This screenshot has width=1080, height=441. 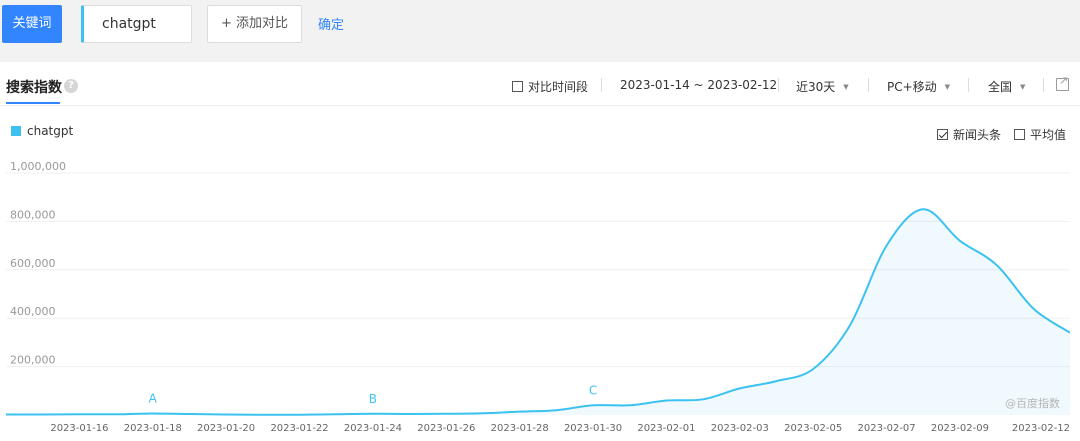 What do you see at coordinates (813, 428) in the screenshot?
I see `x-tick-label: 2023-02-05` at bounding box center [813, 428].